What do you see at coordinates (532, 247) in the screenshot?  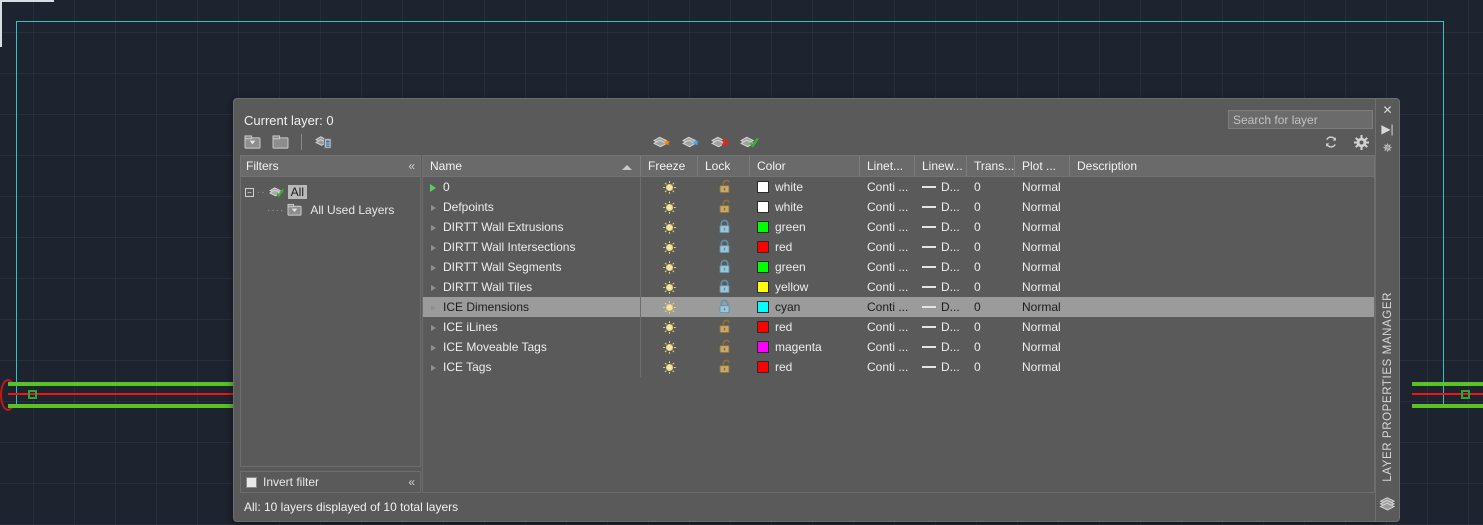 I see `layer-name-cell: DIRTT Wall Intersections` at bounding box center [532, 247].